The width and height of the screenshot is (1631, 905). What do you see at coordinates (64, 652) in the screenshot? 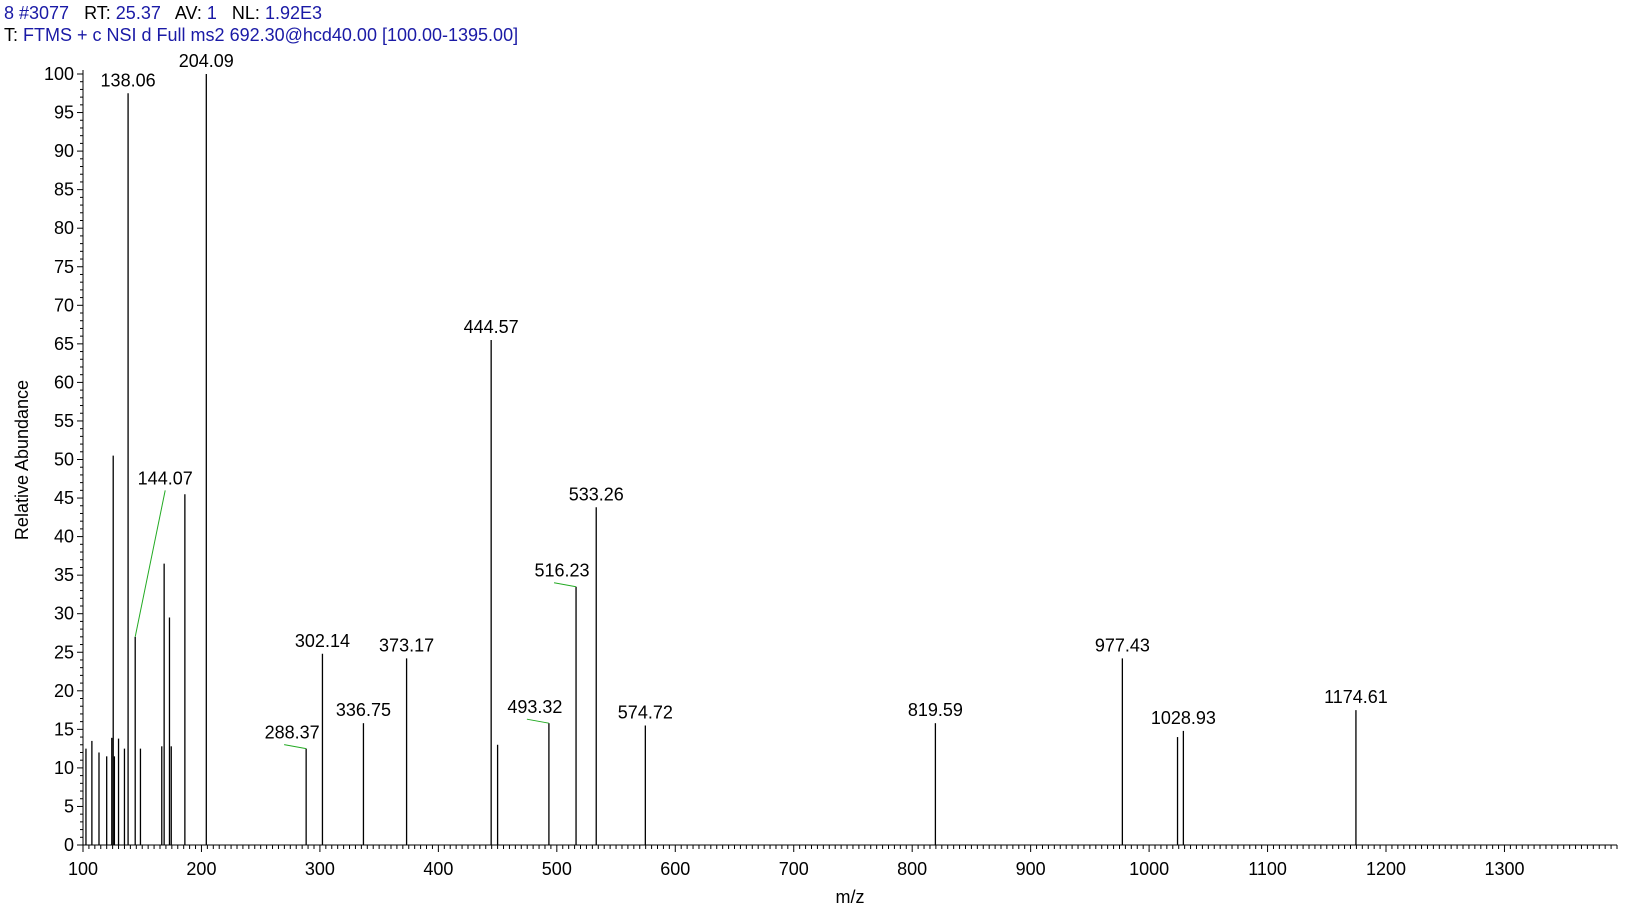
I see `y-tick-label: 25` at bounding box center [64, 652].